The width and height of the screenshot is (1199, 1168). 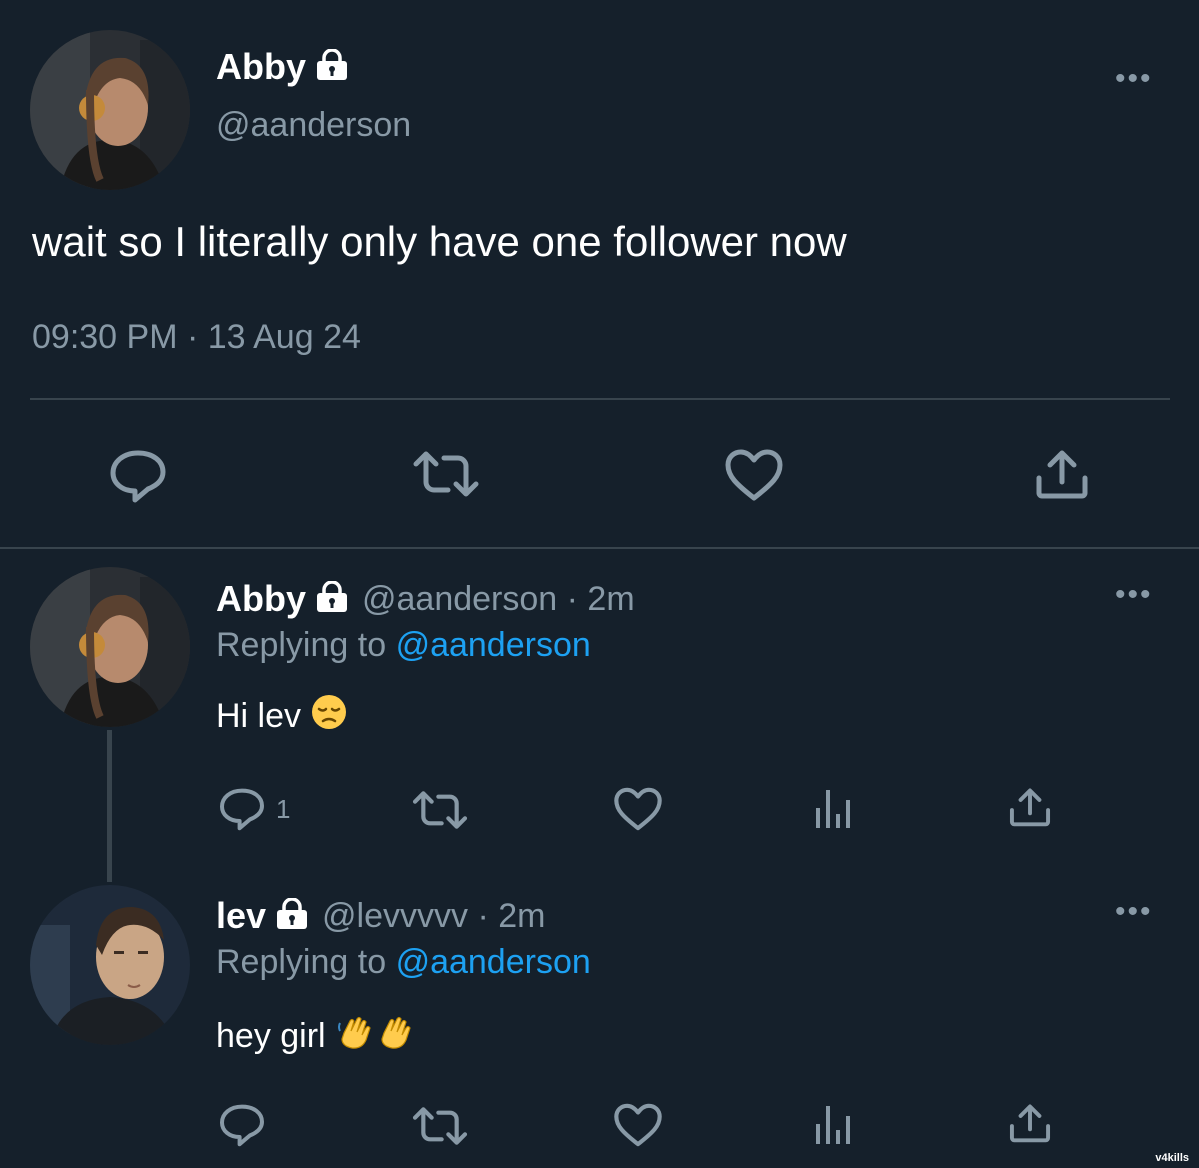 What do you see at coordinates (599, 548) in the screenshot?
I see `section-divider` at bounding box center [599, 548].